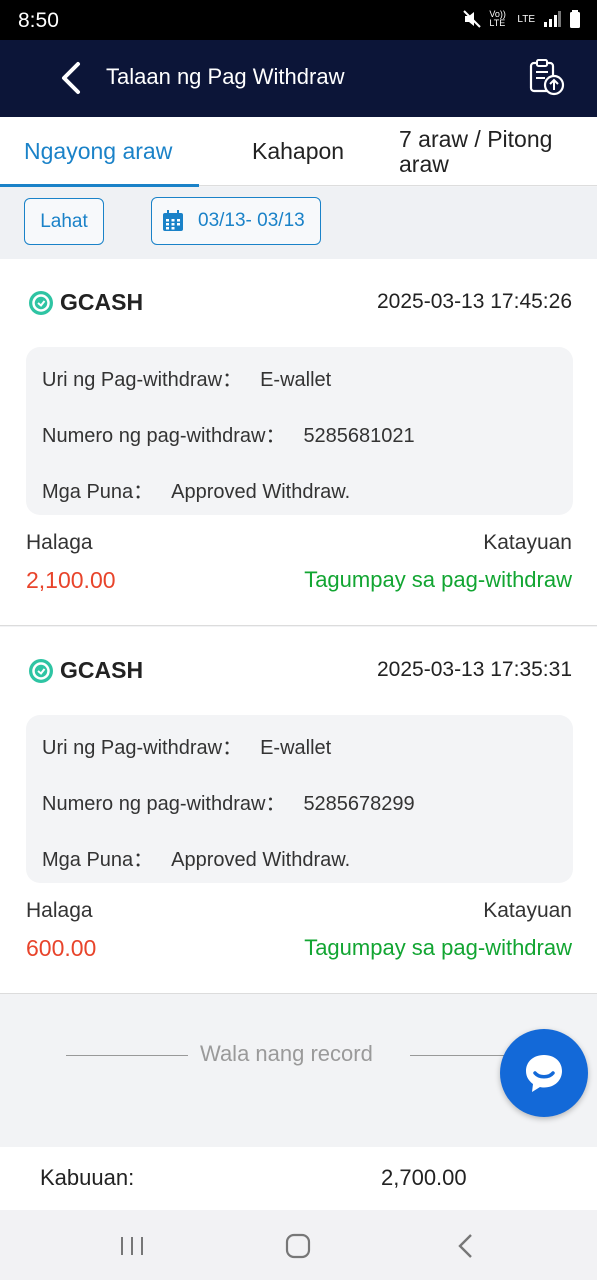 This screenshot has width=597, height=1280. Describe the element at coordinates (467, 1246) in the screenshot. I see `system-back-icon` at that location.